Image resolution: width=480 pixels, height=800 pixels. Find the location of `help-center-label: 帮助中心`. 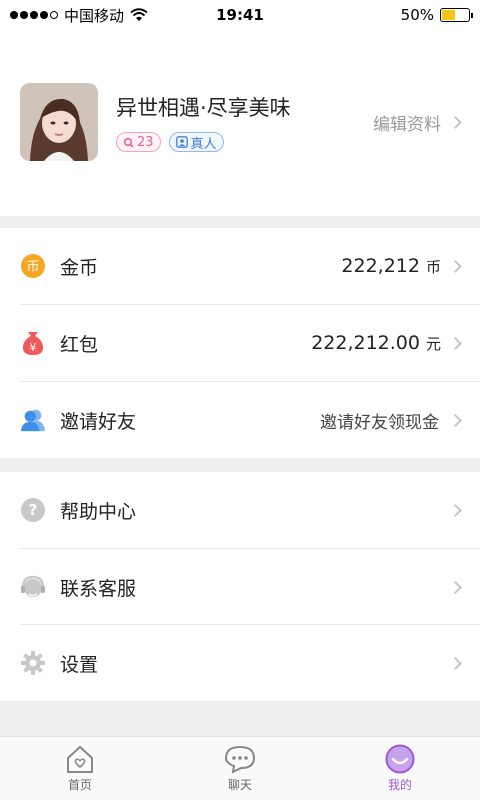

help-center-label: 帮助中心 is located at coordinates (98, 511).